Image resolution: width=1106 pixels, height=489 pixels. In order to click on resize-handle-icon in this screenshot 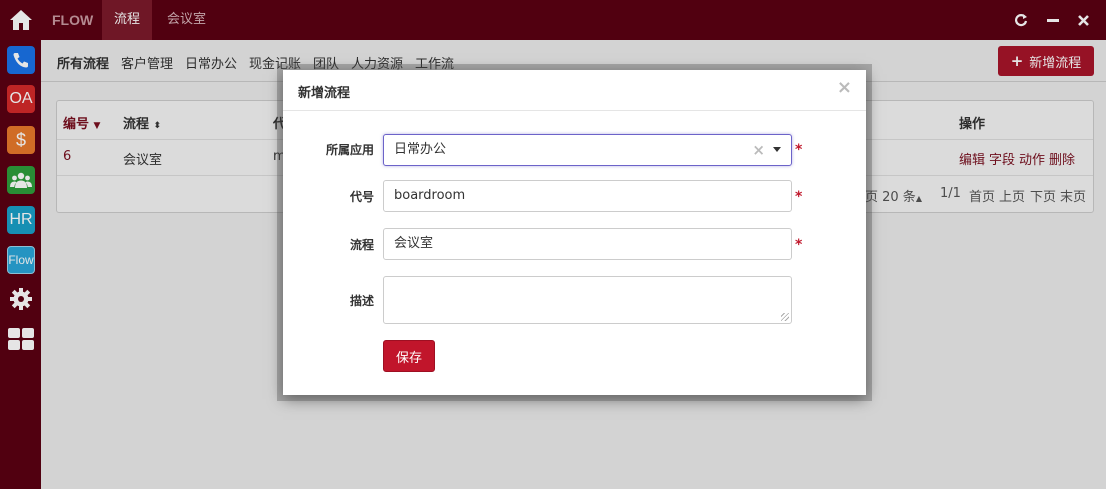, I will do `click(785, 317)`.